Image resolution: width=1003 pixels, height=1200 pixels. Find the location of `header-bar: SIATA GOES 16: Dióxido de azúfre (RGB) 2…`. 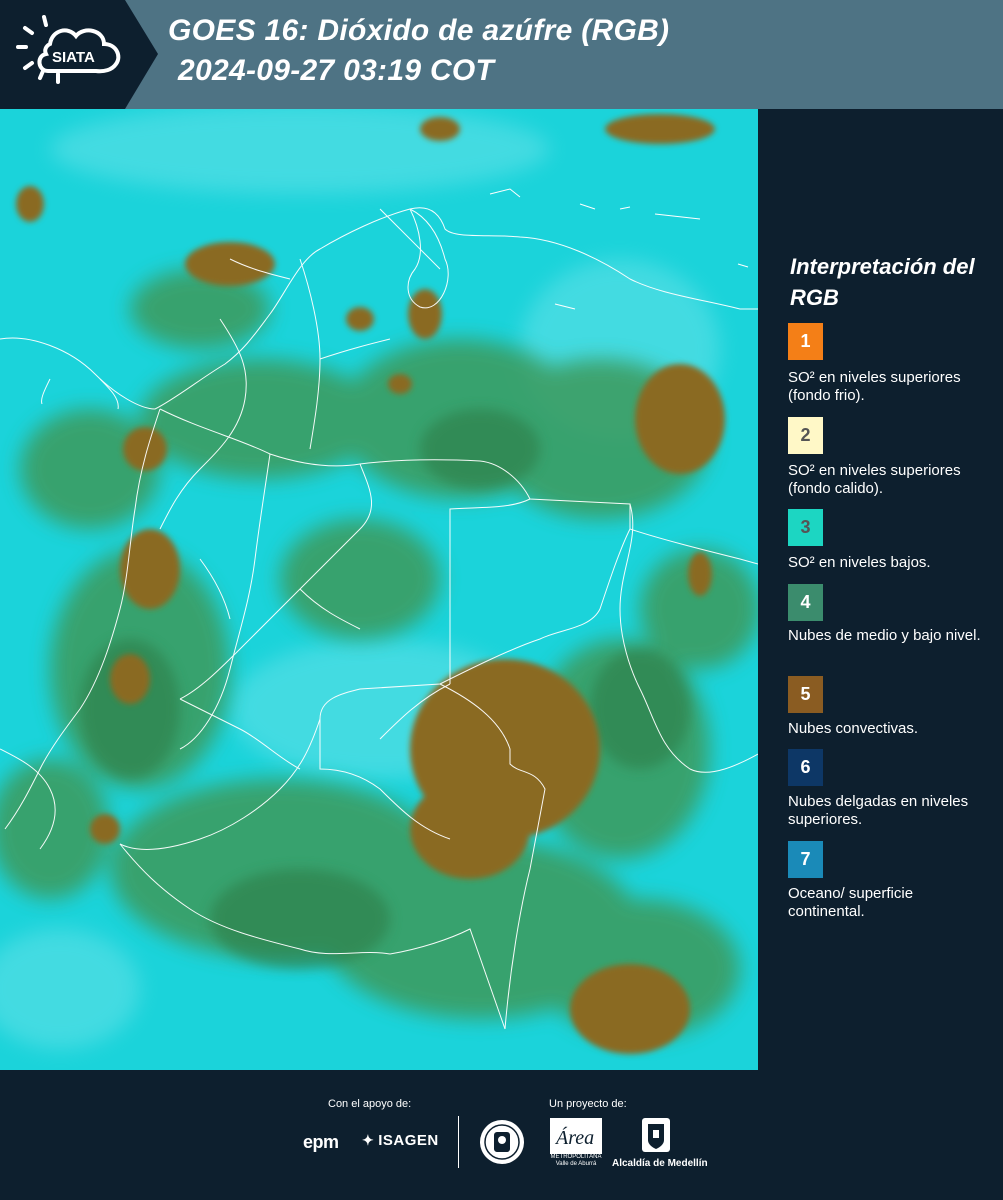

header-bar: SIATA GOES 16: Dióxido de azúfre (RGB) 2… is located at coordinates (501, 54).